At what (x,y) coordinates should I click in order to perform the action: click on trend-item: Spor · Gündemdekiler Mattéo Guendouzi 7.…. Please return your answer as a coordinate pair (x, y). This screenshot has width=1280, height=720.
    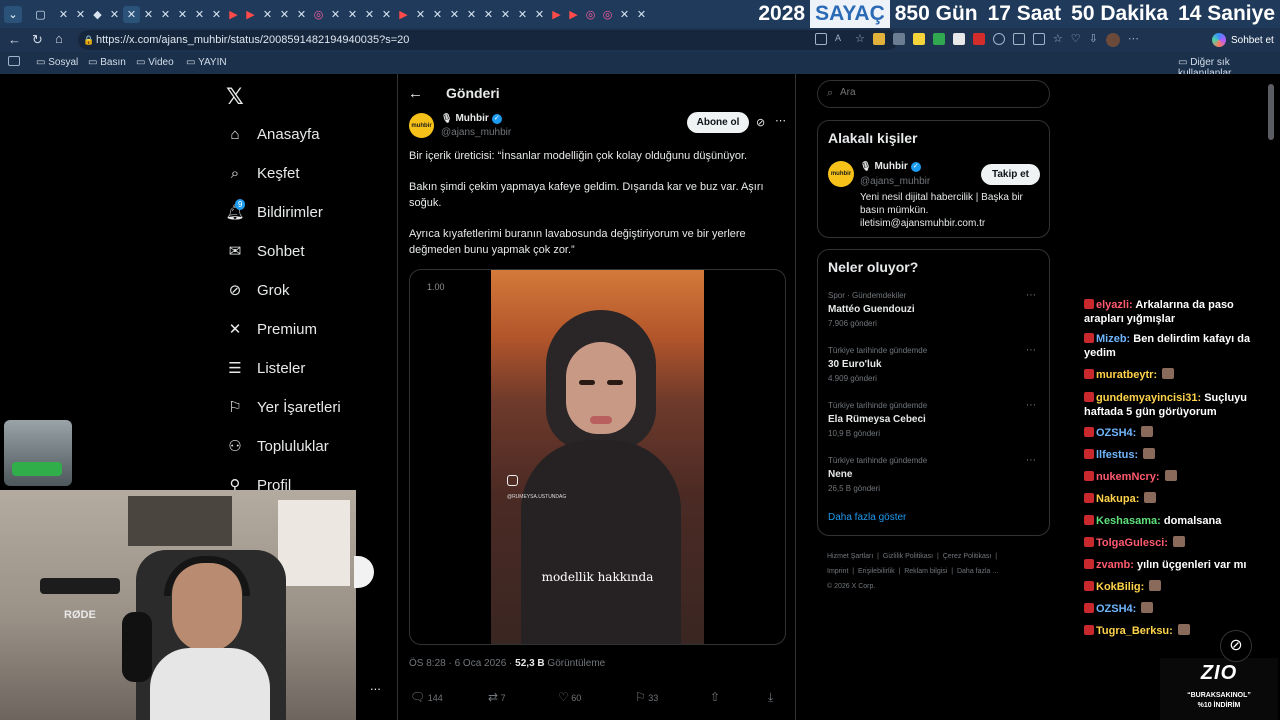
    Looking at the image, I should click on (871, 309).